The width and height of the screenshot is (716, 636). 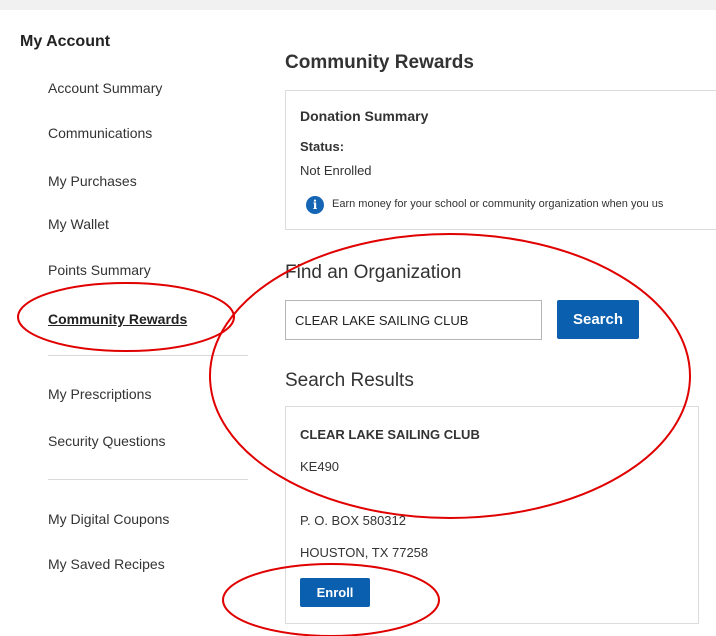 I want to click on result-address-line-1: P. O. BOX 580312, so click(x=353, y=520).